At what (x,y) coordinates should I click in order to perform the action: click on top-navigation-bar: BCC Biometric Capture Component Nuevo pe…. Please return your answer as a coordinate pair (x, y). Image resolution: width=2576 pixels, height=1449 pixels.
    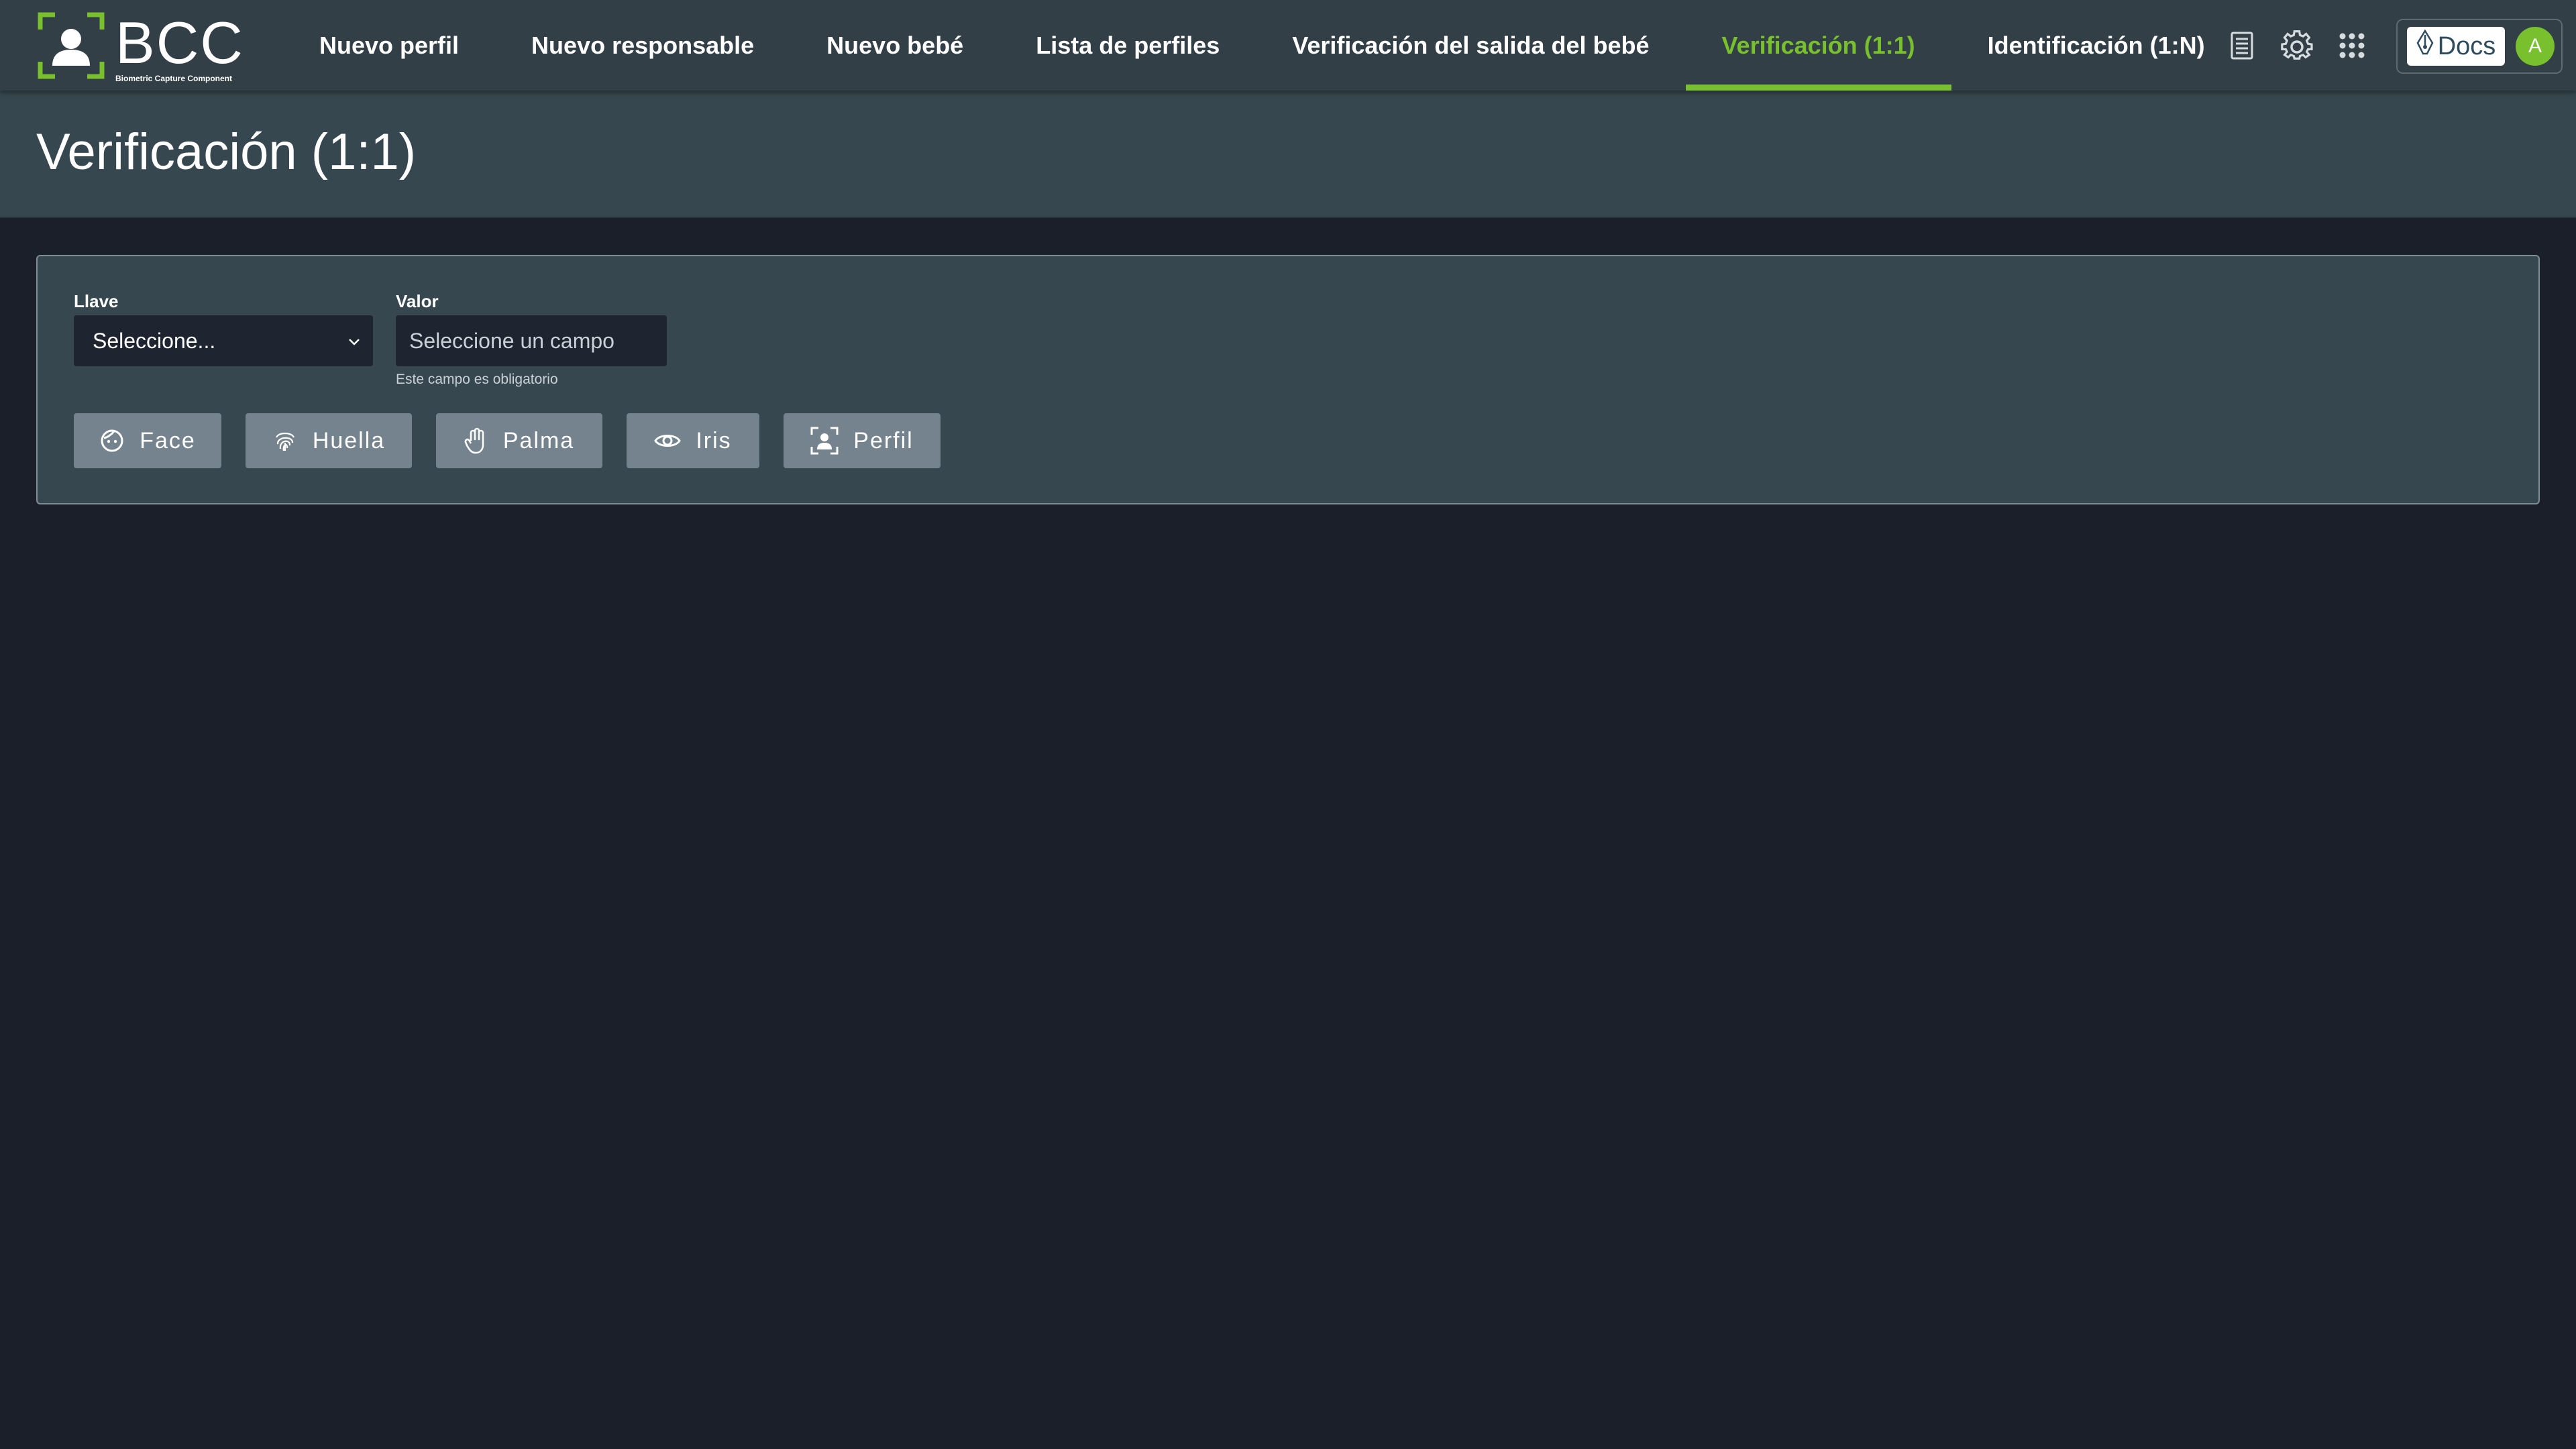
    Looking at the image, I should click on (1288, 45).